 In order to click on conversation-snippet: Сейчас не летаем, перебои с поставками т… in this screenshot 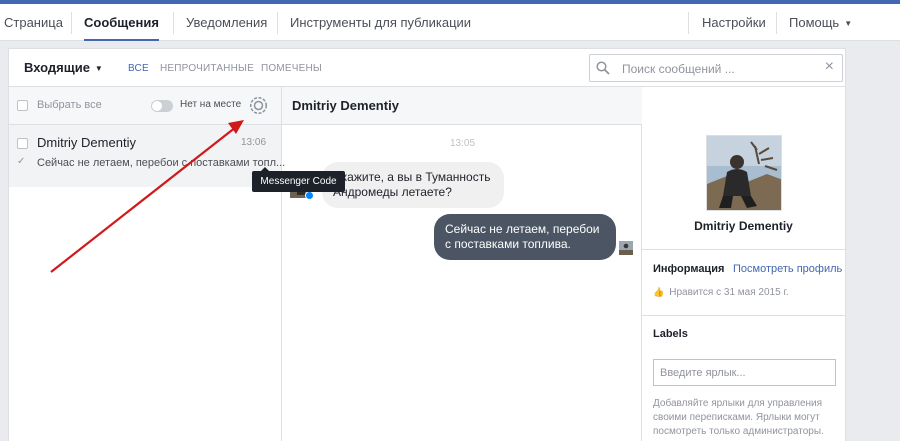, I will do `click(161, 163)`.